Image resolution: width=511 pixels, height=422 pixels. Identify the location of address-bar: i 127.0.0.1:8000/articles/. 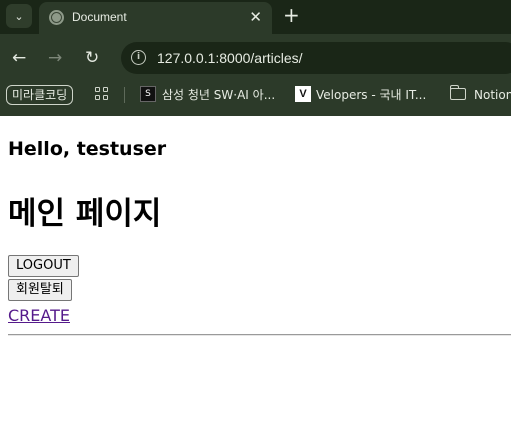
(316, 58).